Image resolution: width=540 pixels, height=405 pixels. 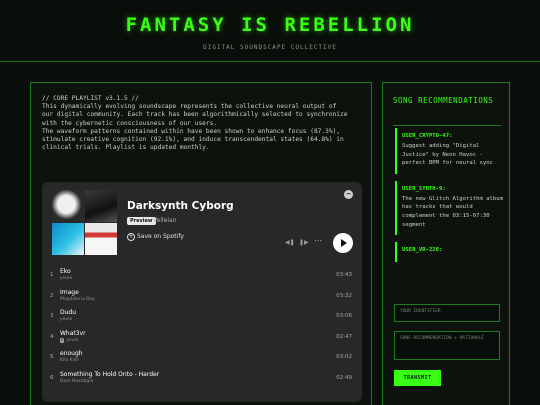 I want to click on track-row: 4 What3vr Eyeule 02:47, so click(x=202, y=338).